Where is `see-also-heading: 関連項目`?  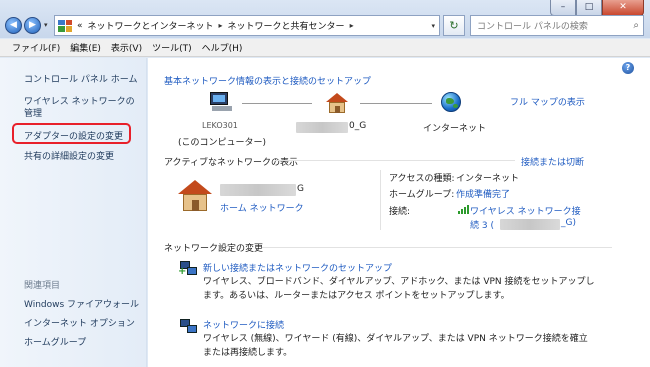 see-also-heading: 関連項目 is located at coordinates (42, 286).